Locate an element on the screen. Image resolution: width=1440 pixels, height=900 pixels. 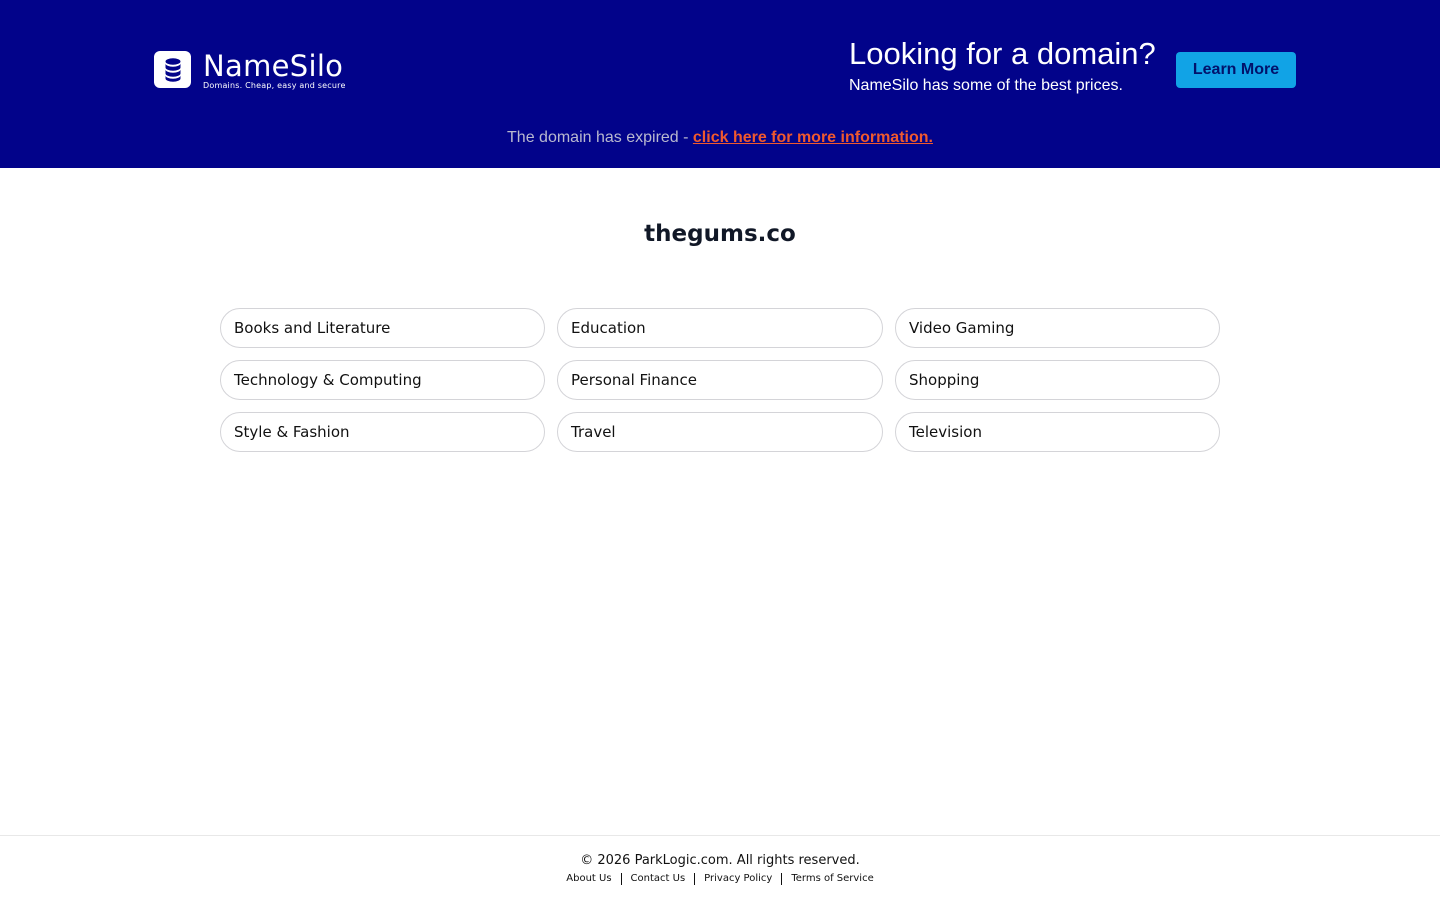
category-link: Books and Literature is located at coordinates (382, 328).